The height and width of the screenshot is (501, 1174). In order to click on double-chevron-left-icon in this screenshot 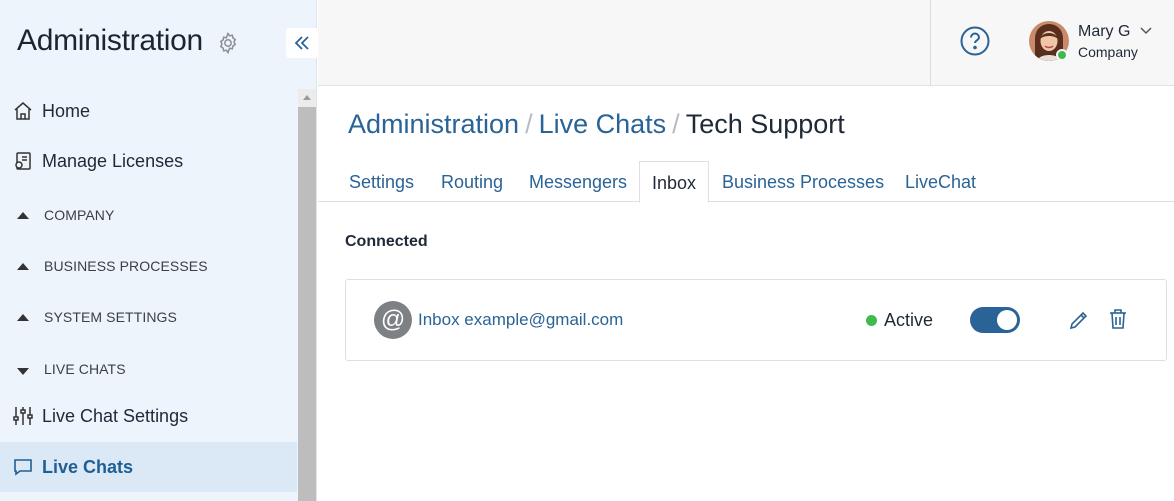, I will do `click(301, 43)`.